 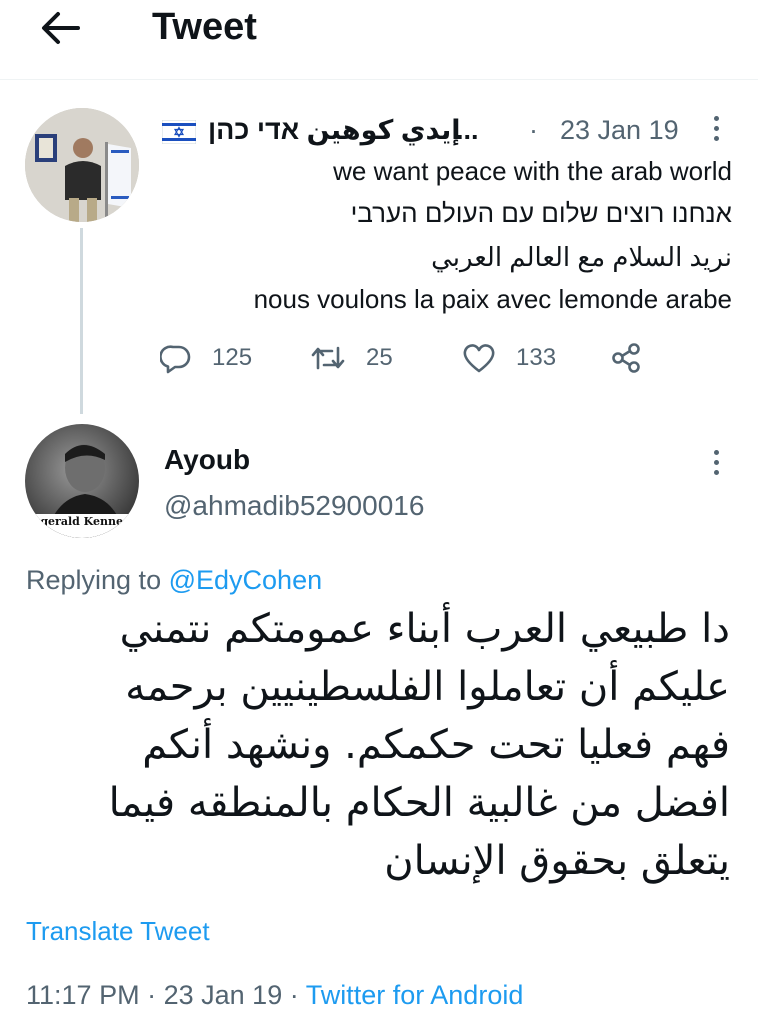 What do you see at coordinates (419, 803) in the screenshot?
I see `tweet-text-line: افضل من غالبية الحكام بالمنطقه فيما` at bounding box center [419, 803].